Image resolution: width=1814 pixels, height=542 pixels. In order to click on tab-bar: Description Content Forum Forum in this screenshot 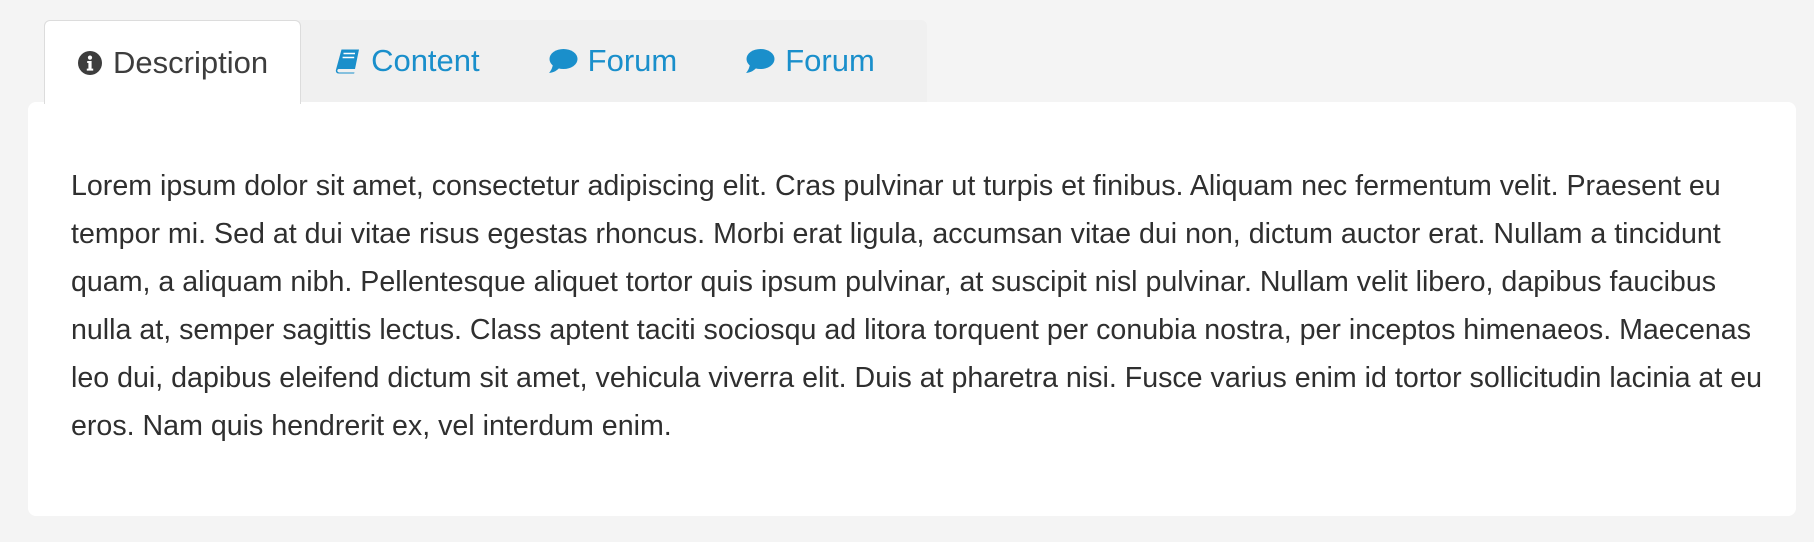, I will do `click(920, 62)`.